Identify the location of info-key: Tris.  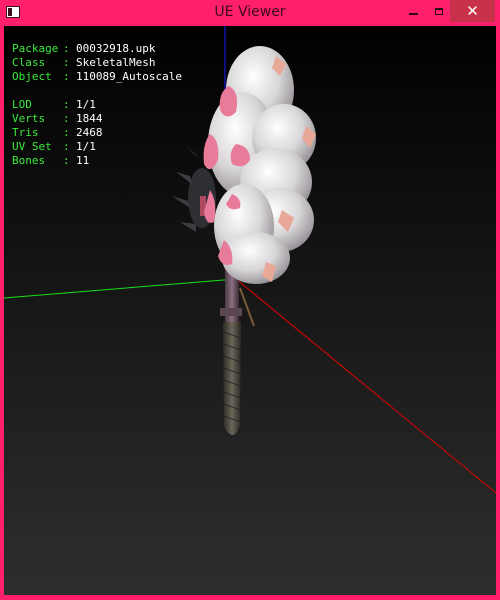
(25, 132).